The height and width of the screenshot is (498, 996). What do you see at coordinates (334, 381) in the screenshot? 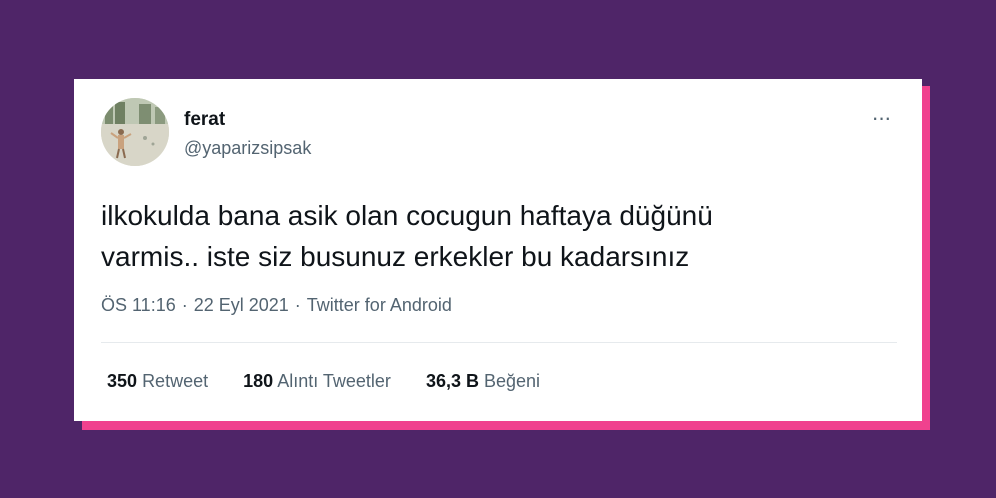
I see `quote-tweet-label: Alıntı Tweetler` at bounding box center [334, 381].